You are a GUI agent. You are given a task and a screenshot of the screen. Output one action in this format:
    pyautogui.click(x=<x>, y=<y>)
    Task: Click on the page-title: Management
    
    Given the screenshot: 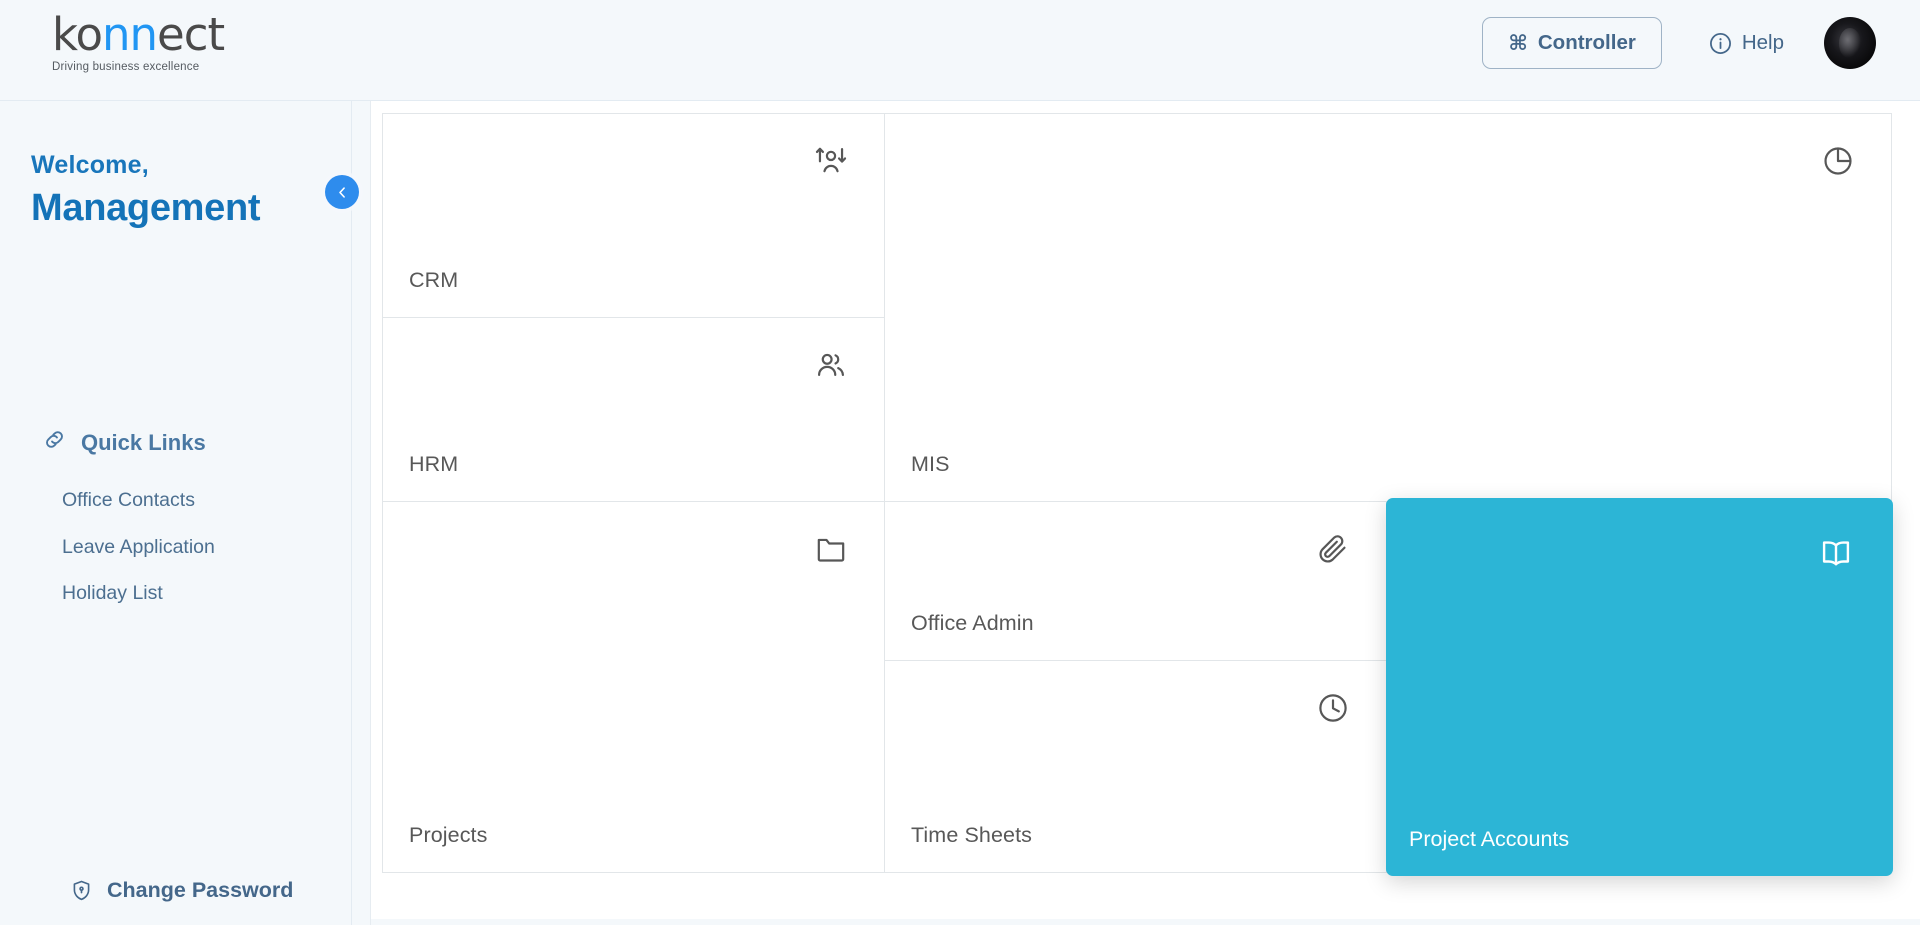 What is the action you would take?
    pyautogui.click(x=146, y=208)
    